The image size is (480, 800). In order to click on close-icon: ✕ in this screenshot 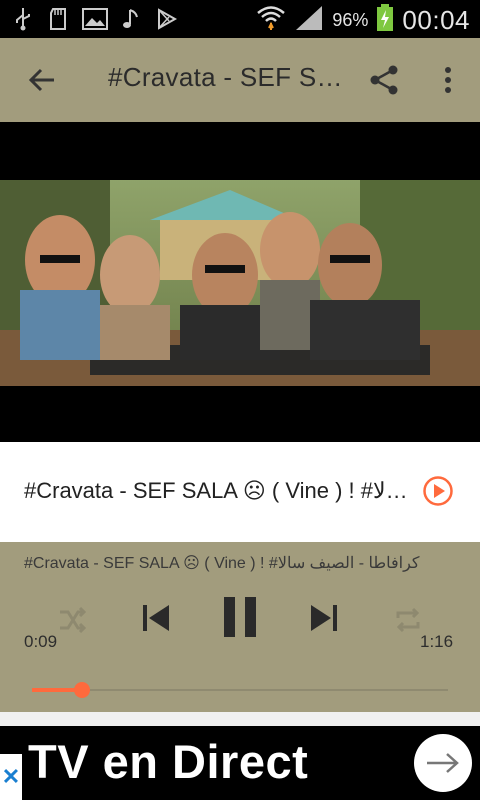, I will do `click(11, 777)`.